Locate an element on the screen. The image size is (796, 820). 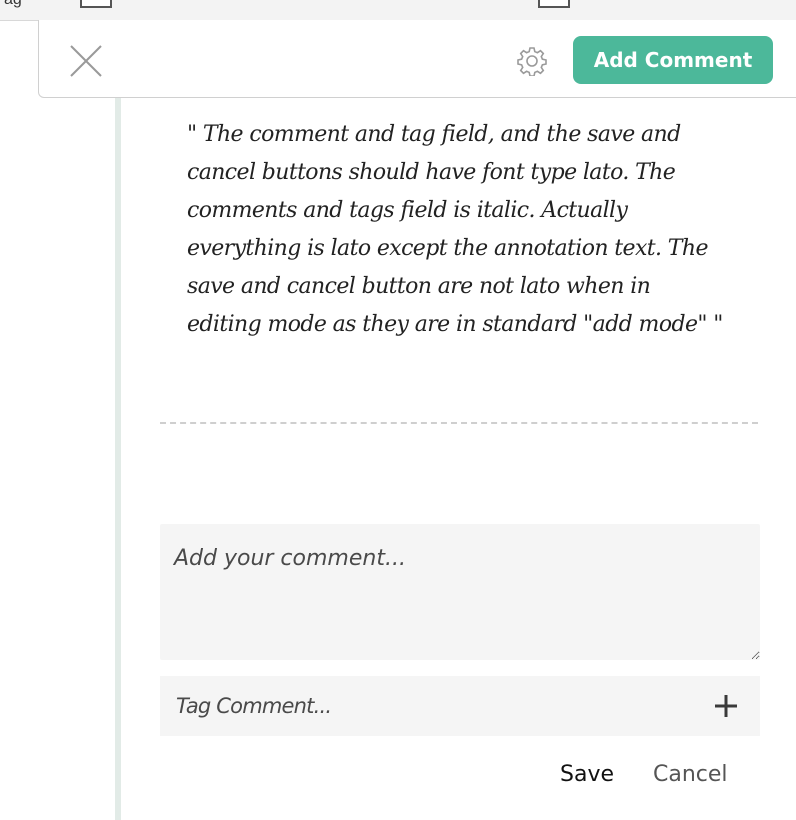
plus-icon is located at coordinates (726, 706).